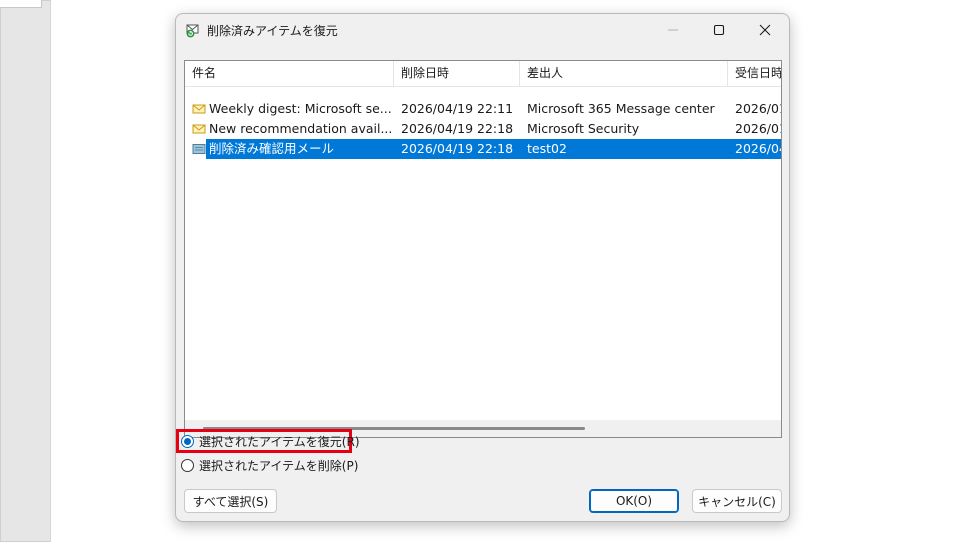 The width and height of the screenshot is (961, 542). I want to click on delete-option: 選択されたアイテムを削除(P), so click(269, 465).